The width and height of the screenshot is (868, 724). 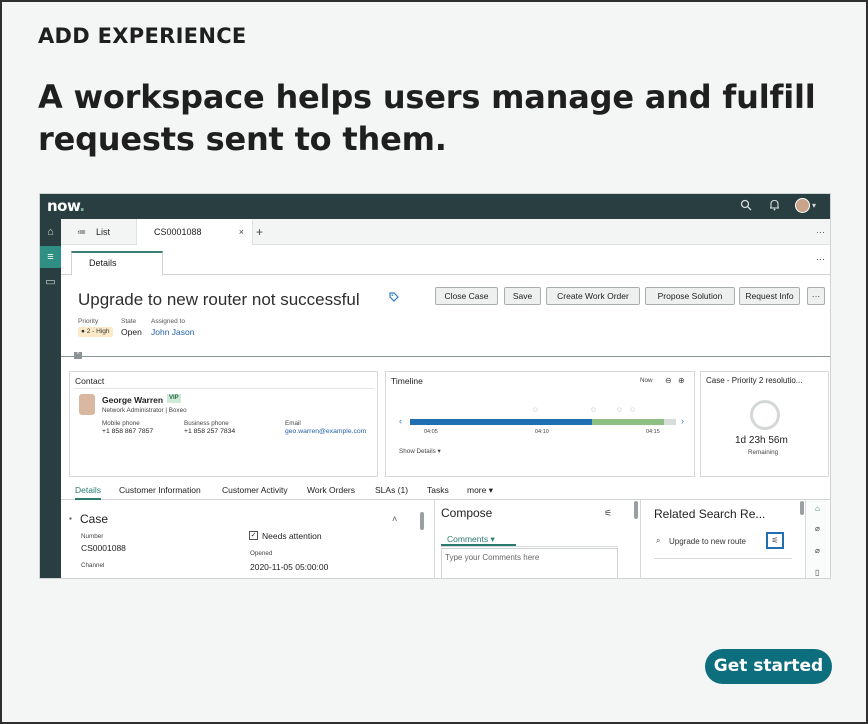 What do you see at coordinates (241, 232) in the screenshot?
I see `close-icon: ×` at bounding box center [241, 232].